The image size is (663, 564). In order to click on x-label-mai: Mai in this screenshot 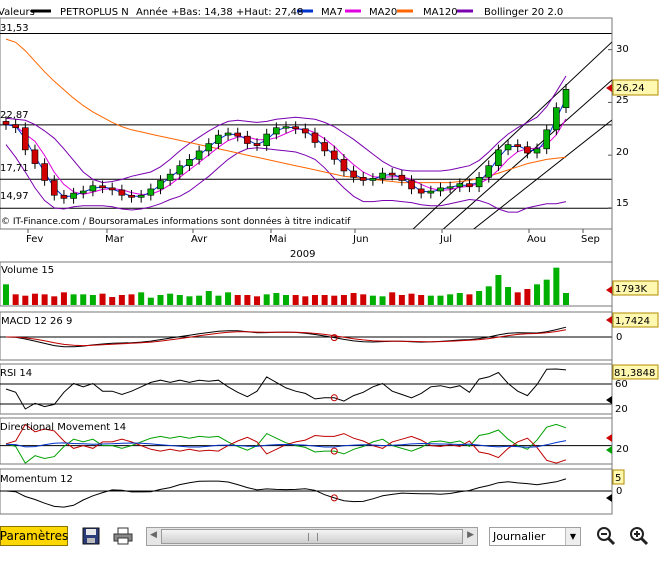, I will do `click(278, 239)`.